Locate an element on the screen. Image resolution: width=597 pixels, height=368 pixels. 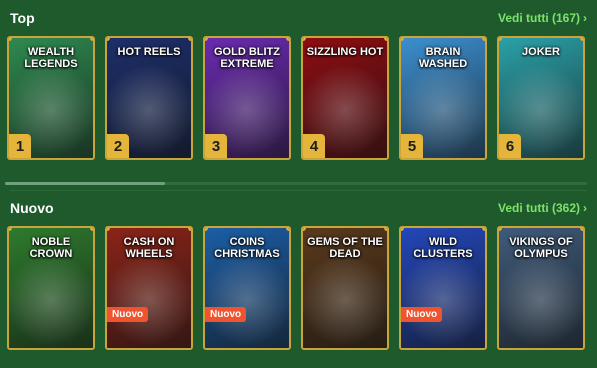
top-row-scrollbar is located at coordinates (296, 183).